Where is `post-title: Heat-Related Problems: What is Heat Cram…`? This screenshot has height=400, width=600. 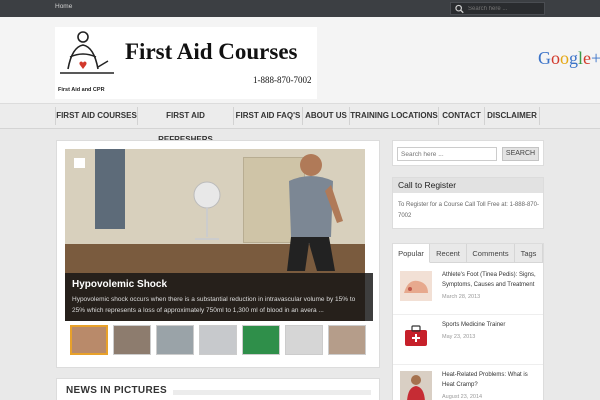
post-title: Heat-Related Problems: What is Heat Cram… is located at coordinates (492, 380).